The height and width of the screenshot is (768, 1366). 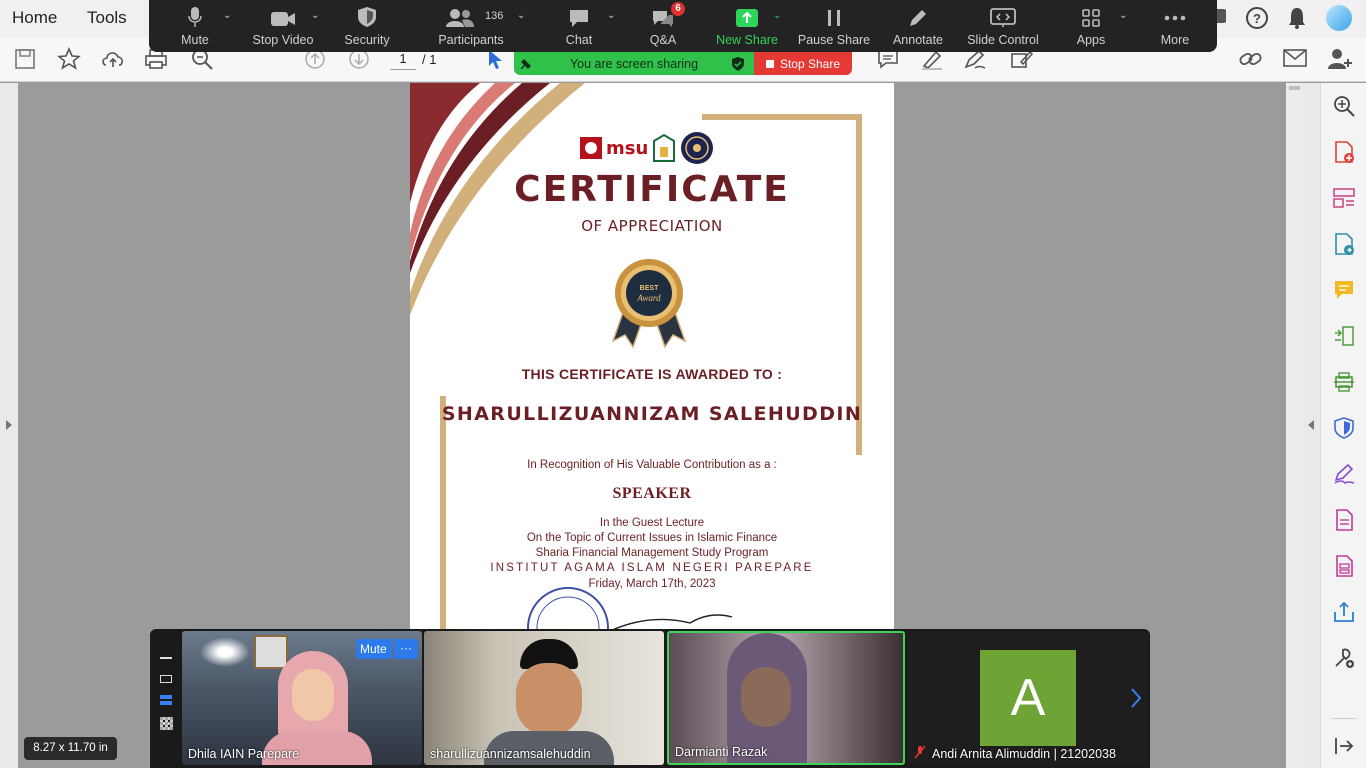 I want to click on chat-label: Chat, so click(x=579, y=40).